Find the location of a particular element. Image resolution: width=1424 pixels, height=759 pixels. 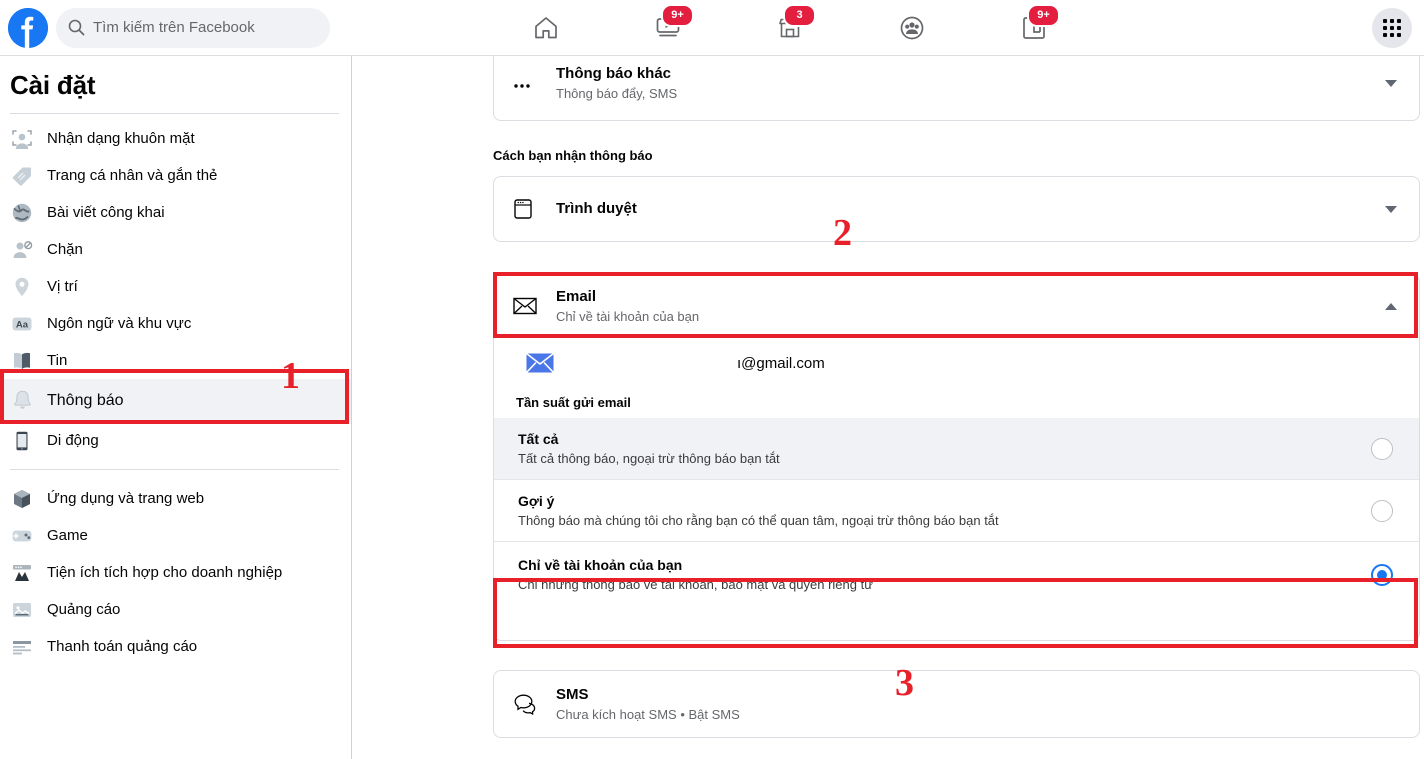

nav-gaming-button: 9+ is located at coordinates (1034, 26).